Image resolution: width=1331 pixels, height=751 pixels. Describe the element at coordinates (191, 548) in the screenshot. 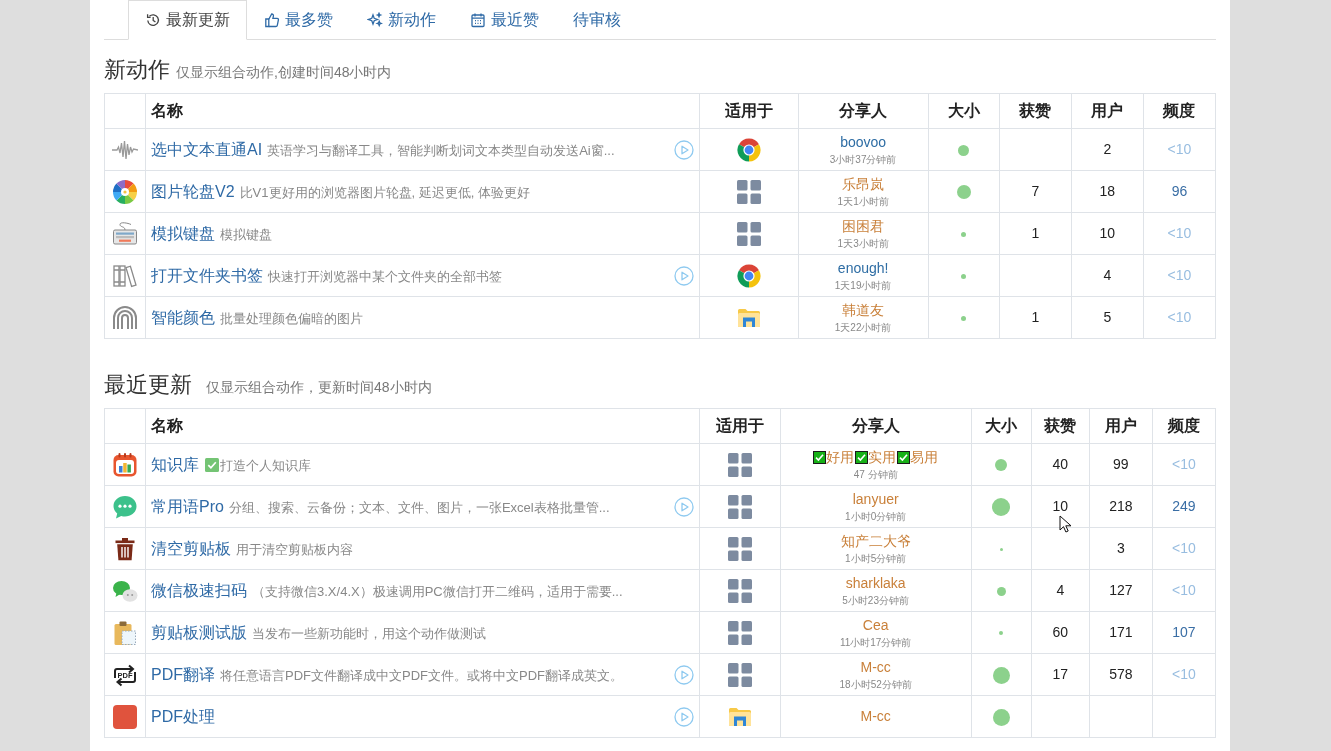

I see `action-name: 清空剪贴板` at that location.